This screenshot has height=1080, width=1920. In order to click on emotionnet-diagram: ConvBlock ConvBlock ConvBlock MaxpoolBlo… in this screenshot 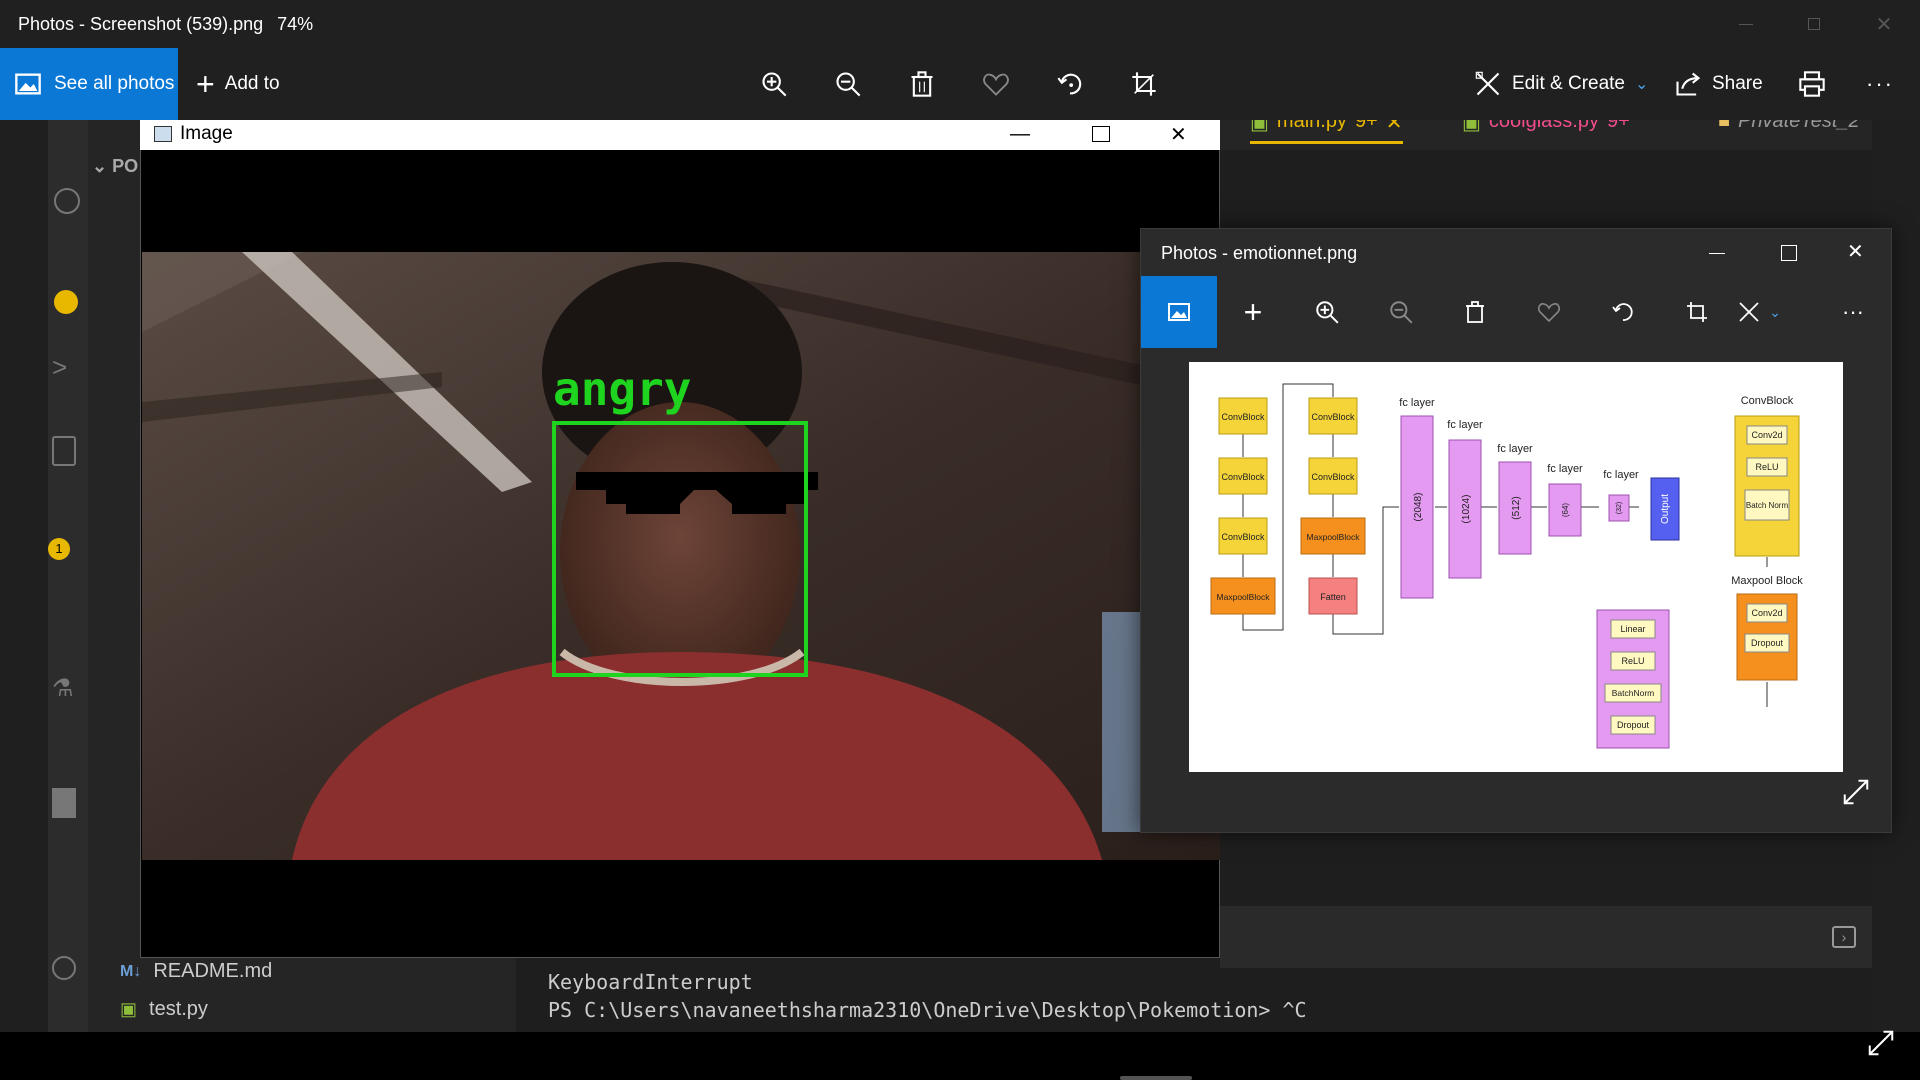, I will do `click(1516, 567)`.